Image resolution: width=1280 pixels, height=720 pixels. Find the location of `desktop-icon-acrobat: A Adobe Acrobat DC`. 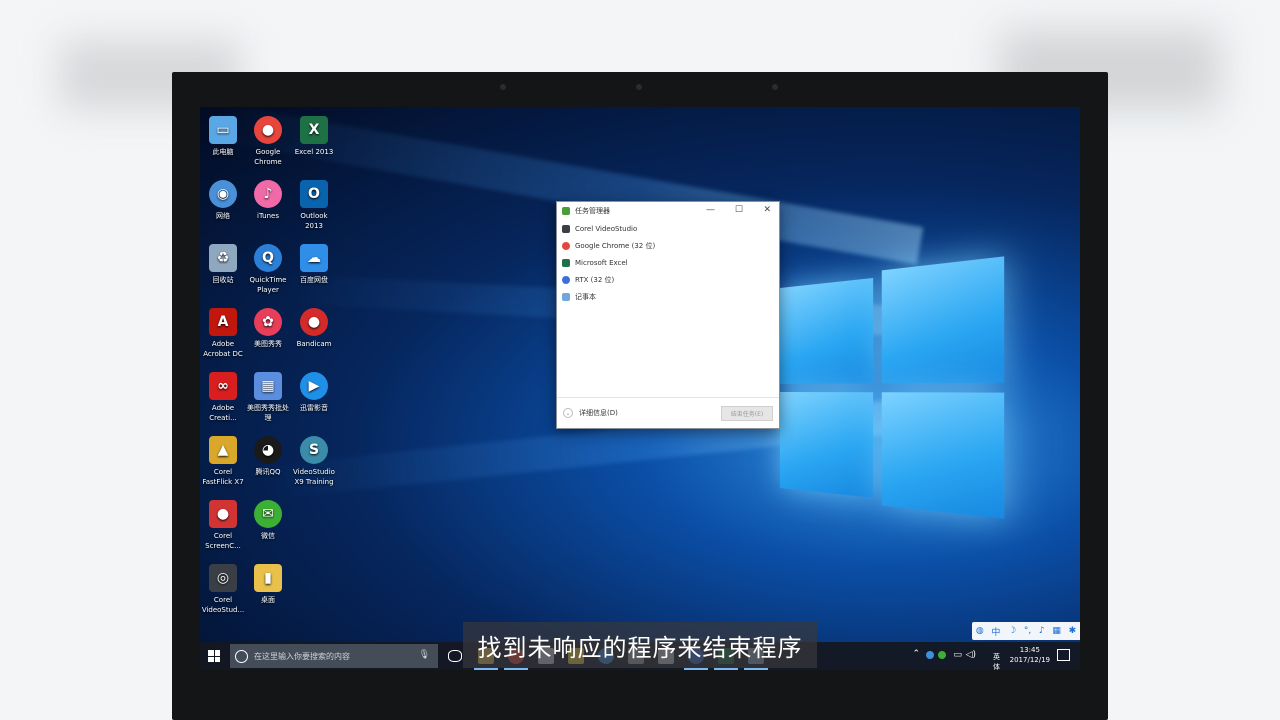

desktop-icon-acrobat: A Adobe Acrobat DC is located at coordinates (223, 333).